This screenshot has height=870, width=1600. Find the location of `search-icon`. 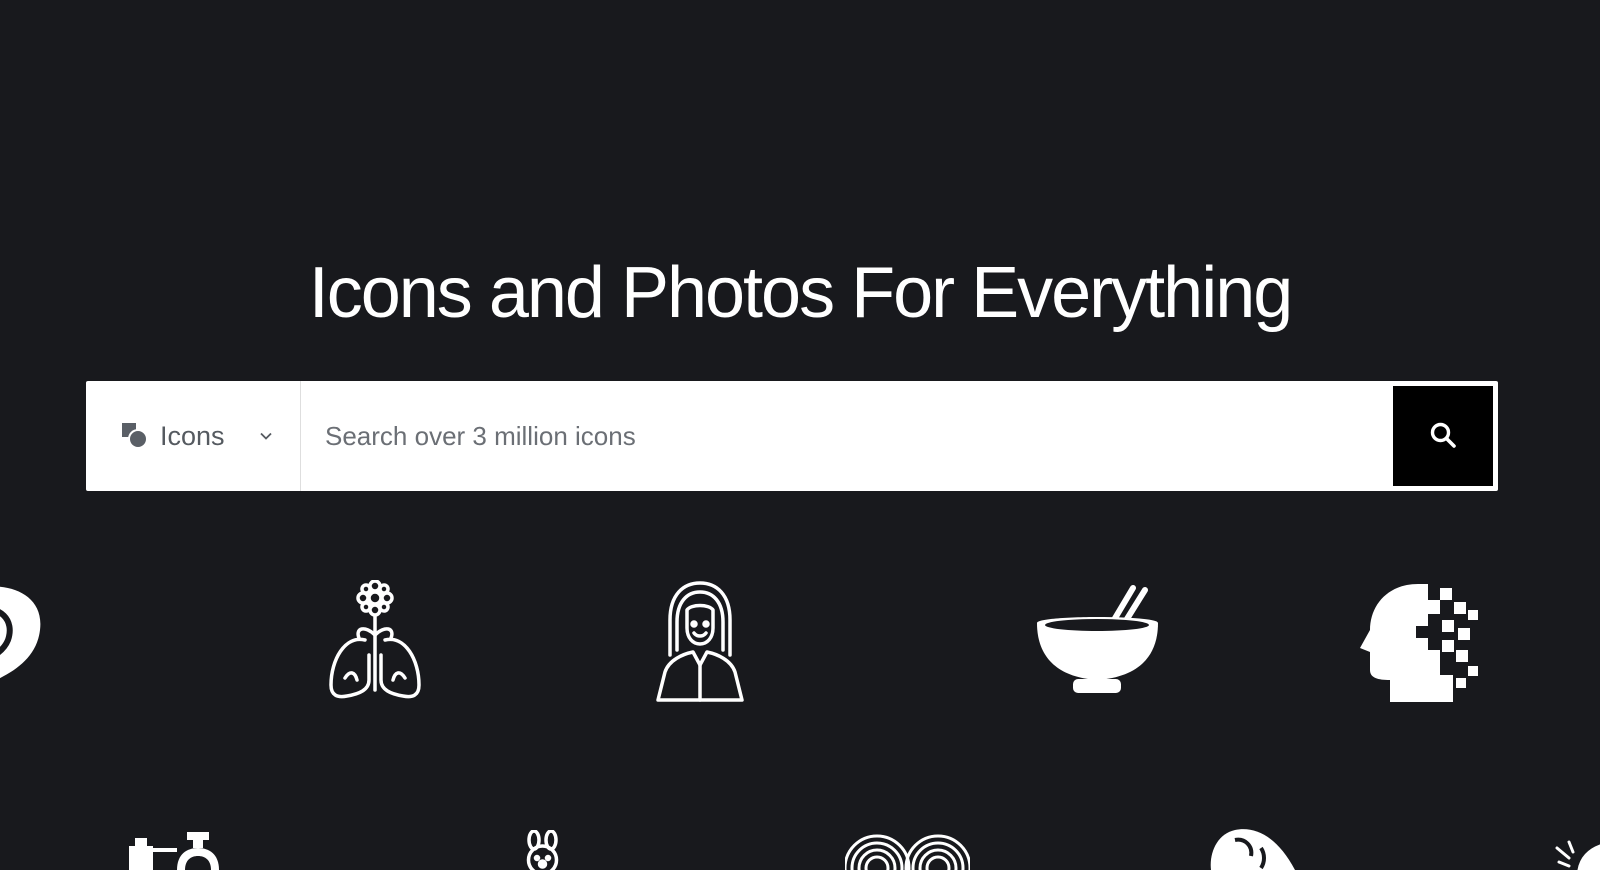

search-icon is located at coordinates (1443, 436).